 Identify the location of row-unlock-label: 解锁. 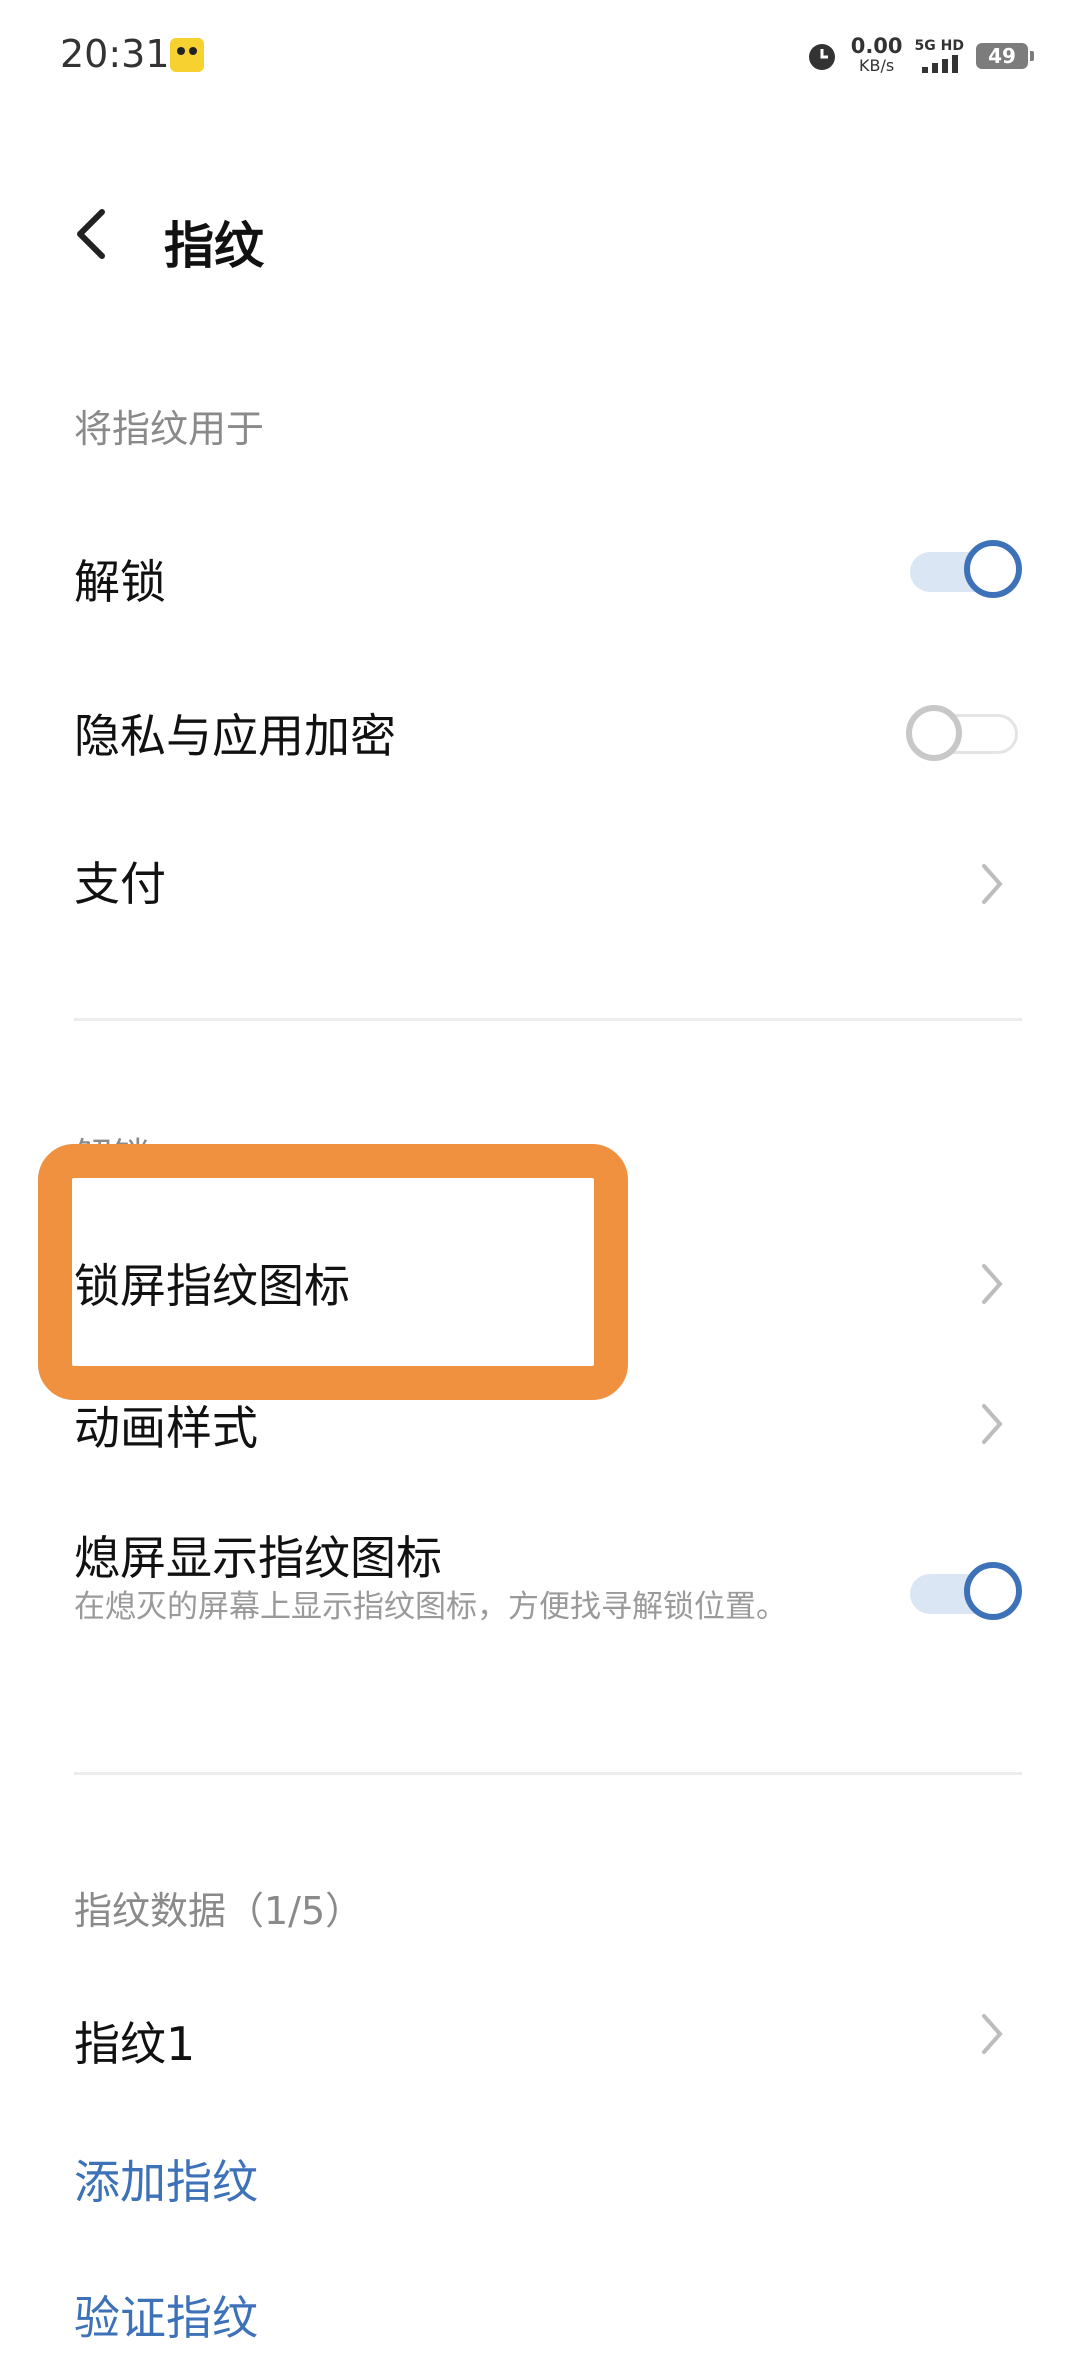
(120, 579).